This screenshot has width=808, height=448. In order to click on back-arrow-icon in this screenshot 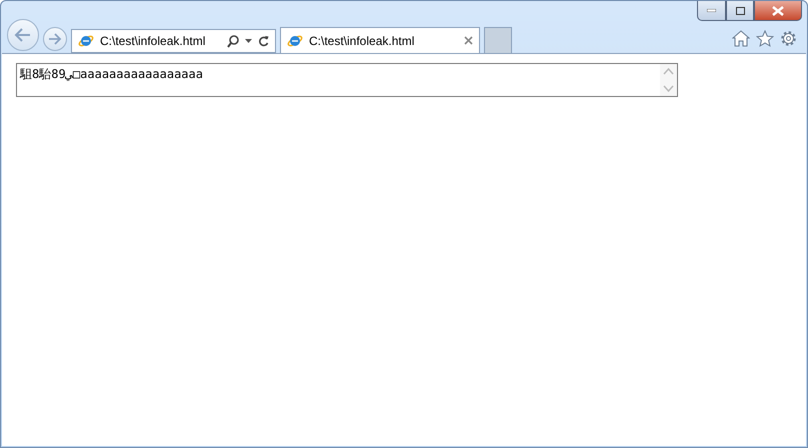, I will do `click(23, 35)`.